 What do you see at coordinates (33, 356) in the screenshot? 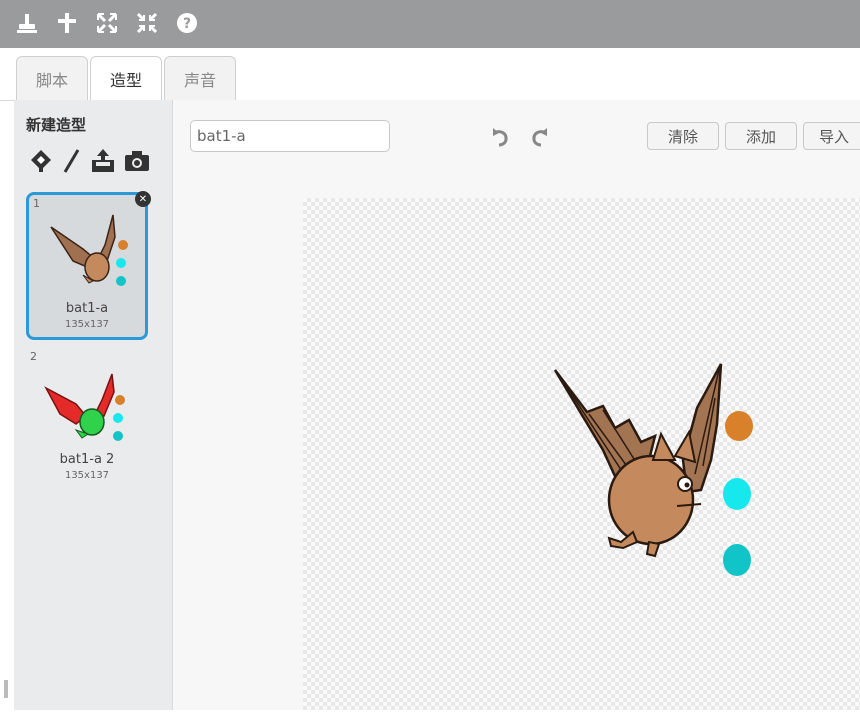
I see `costume-number: 2` at bounding box center [33, 356].